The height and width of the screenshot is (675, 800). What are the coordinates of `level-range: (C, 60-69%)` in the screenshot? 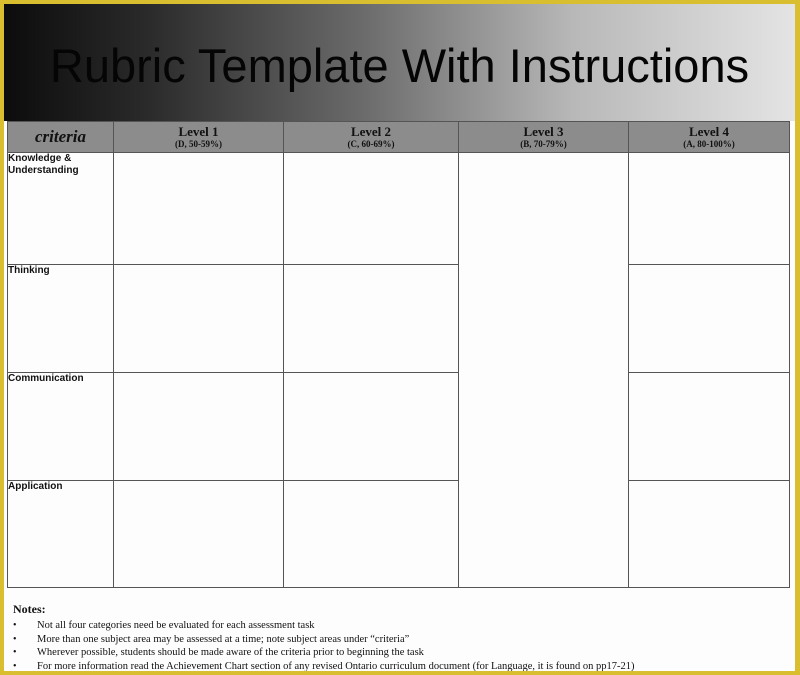 It's located at (371, 143).